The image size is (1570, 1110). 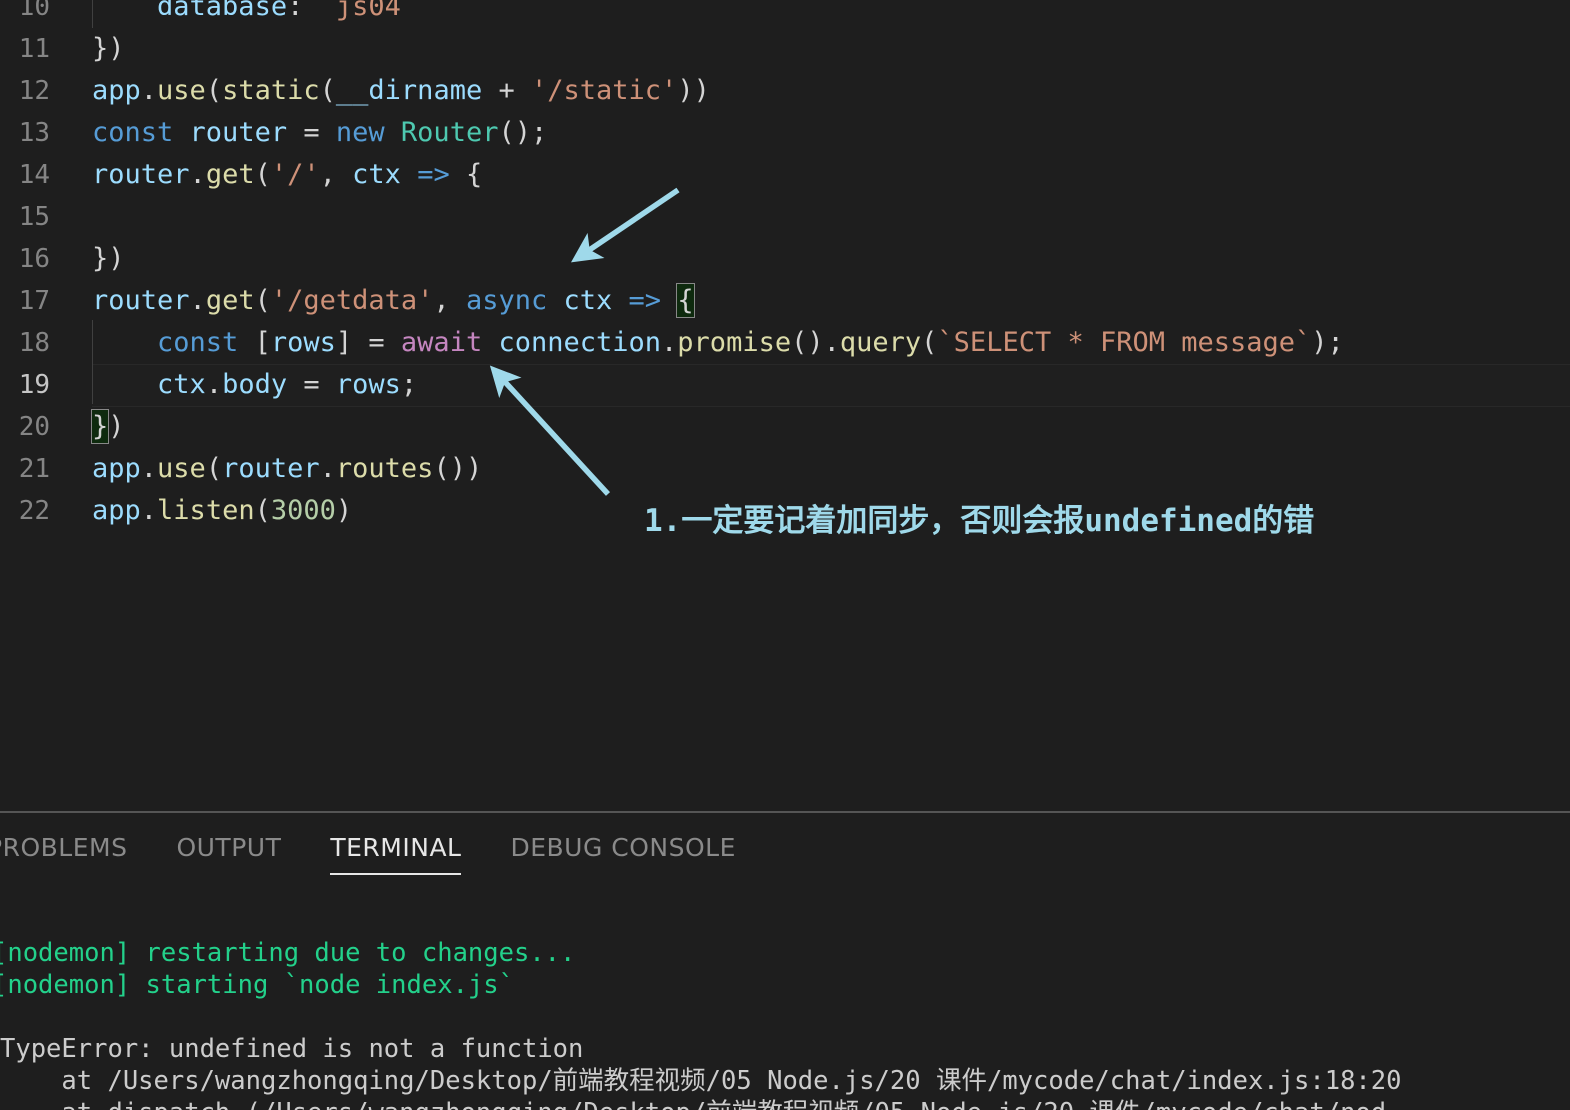 What do you see at coordinates (292, 1049) in the screenshot?
I see `terminal-line: TypeError: undefined is not a function` at bounding box center [292, 1049].